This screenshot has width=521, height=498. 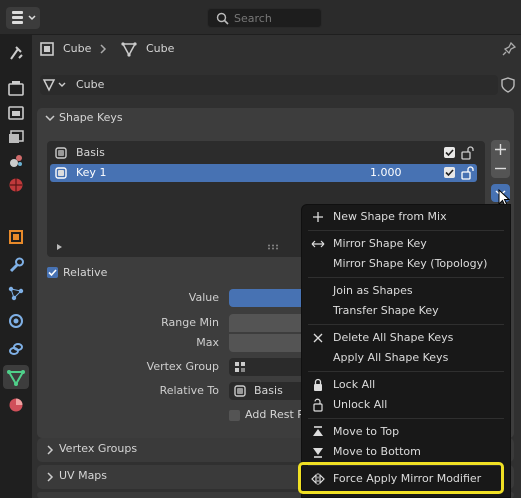 I want to click on menu-item-join-as-shapes: Join as Shapes, so click(x=406, y=291).